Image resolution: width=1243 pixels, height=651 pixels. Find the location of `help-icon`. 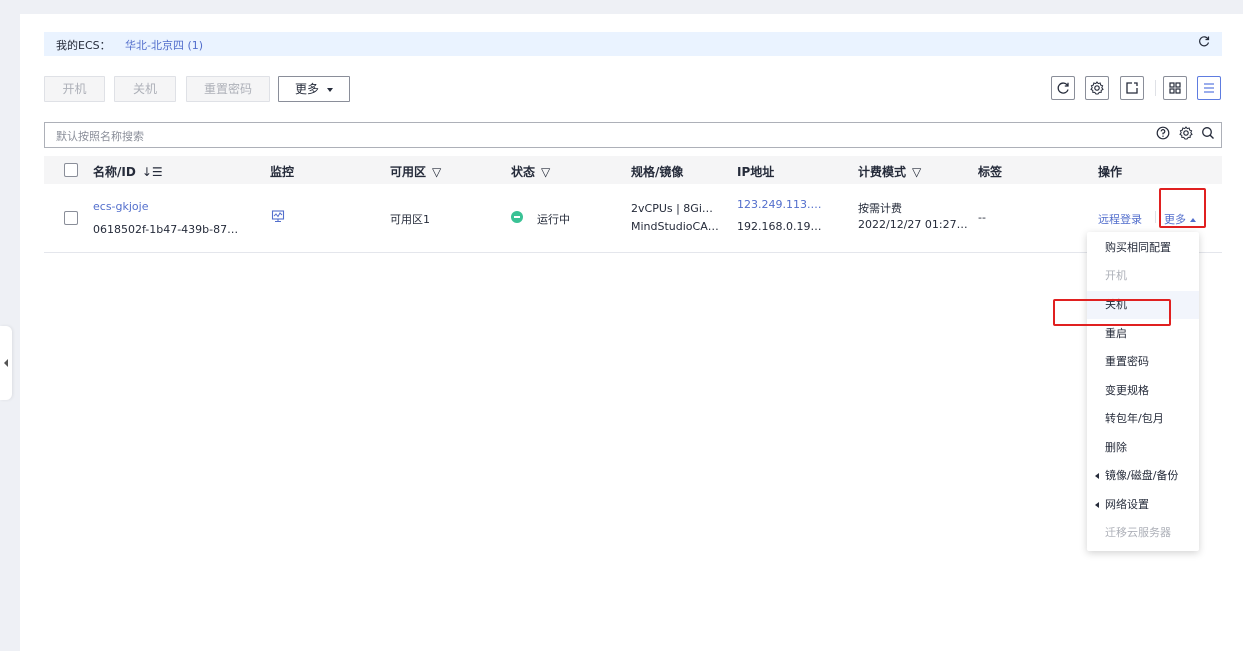

help-icon is located at coordinates (1163, 135).